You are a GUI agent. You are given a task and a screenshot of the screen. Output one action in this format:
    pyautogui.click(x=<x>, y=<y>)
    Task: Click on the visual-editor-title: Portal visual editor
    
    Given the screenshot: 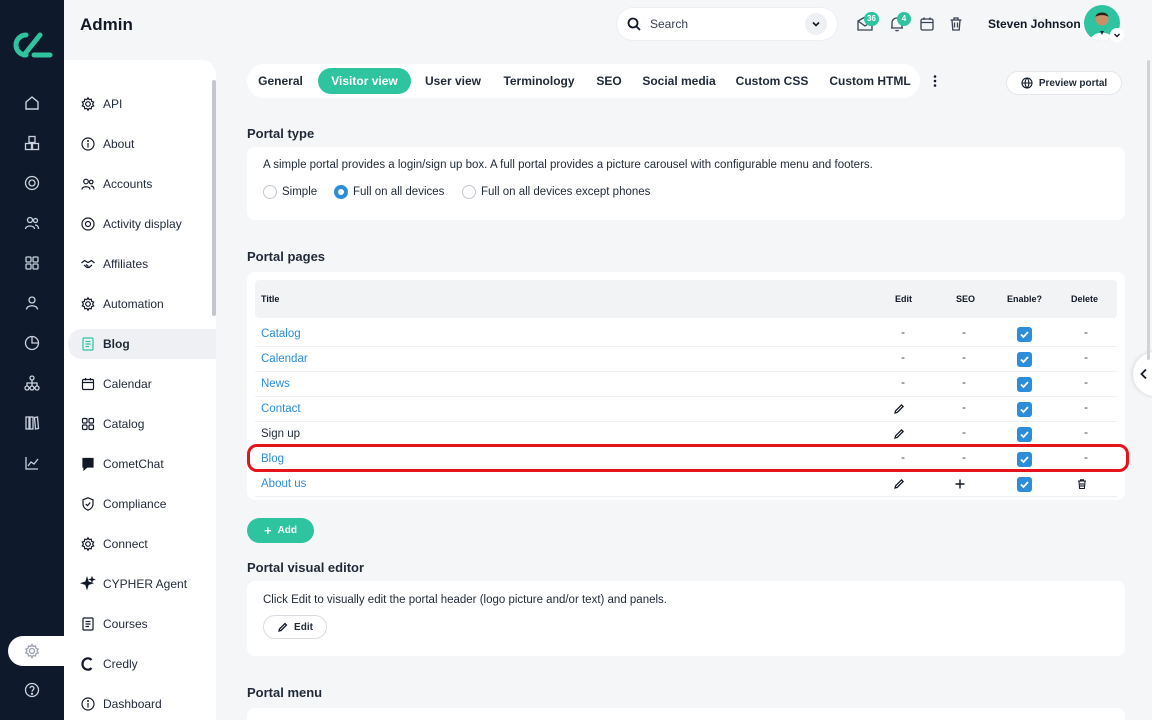 What is the action you would take?
    pyautogui.click(x=306, y=567)
    